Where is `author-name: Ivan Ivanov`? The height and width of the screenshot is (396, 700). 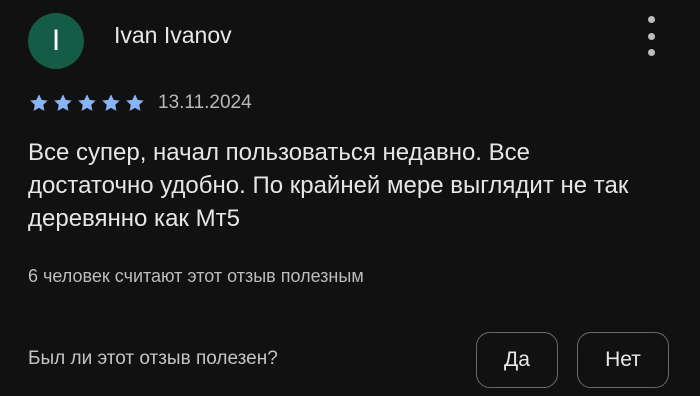 author-name: Ivan Ivanov is located at coordinates (173, 35).